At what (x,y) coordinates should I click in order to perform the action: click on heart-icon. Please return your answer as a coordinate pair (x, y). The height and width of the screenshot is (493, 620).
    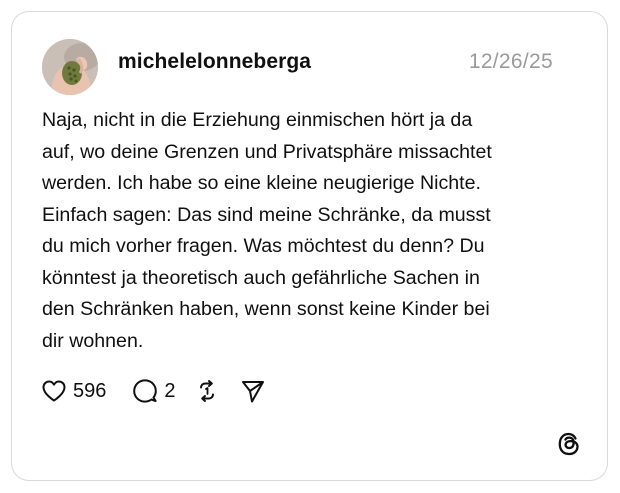
    Looking at the image, I should click on (54, 391).